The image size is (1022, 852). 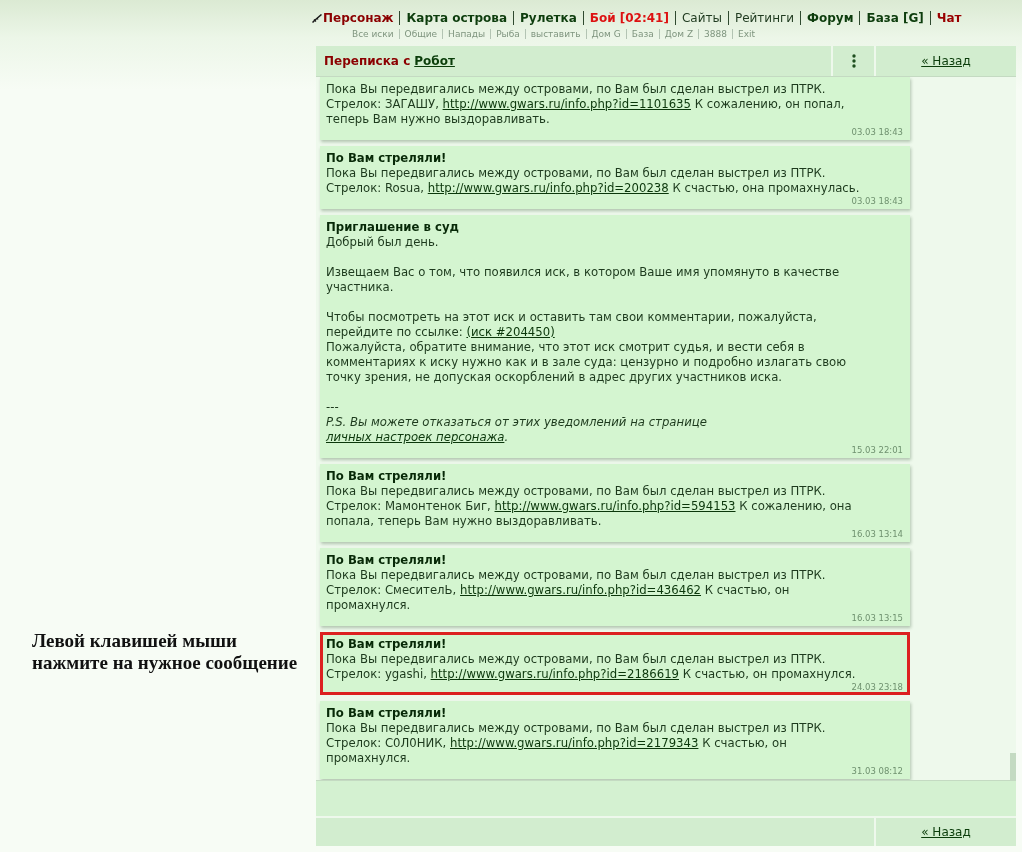 What do you see at coordinates (764, 18) in the screenshot?
I see `nav-link: Рейтинги` at bounding box center [764, 18].